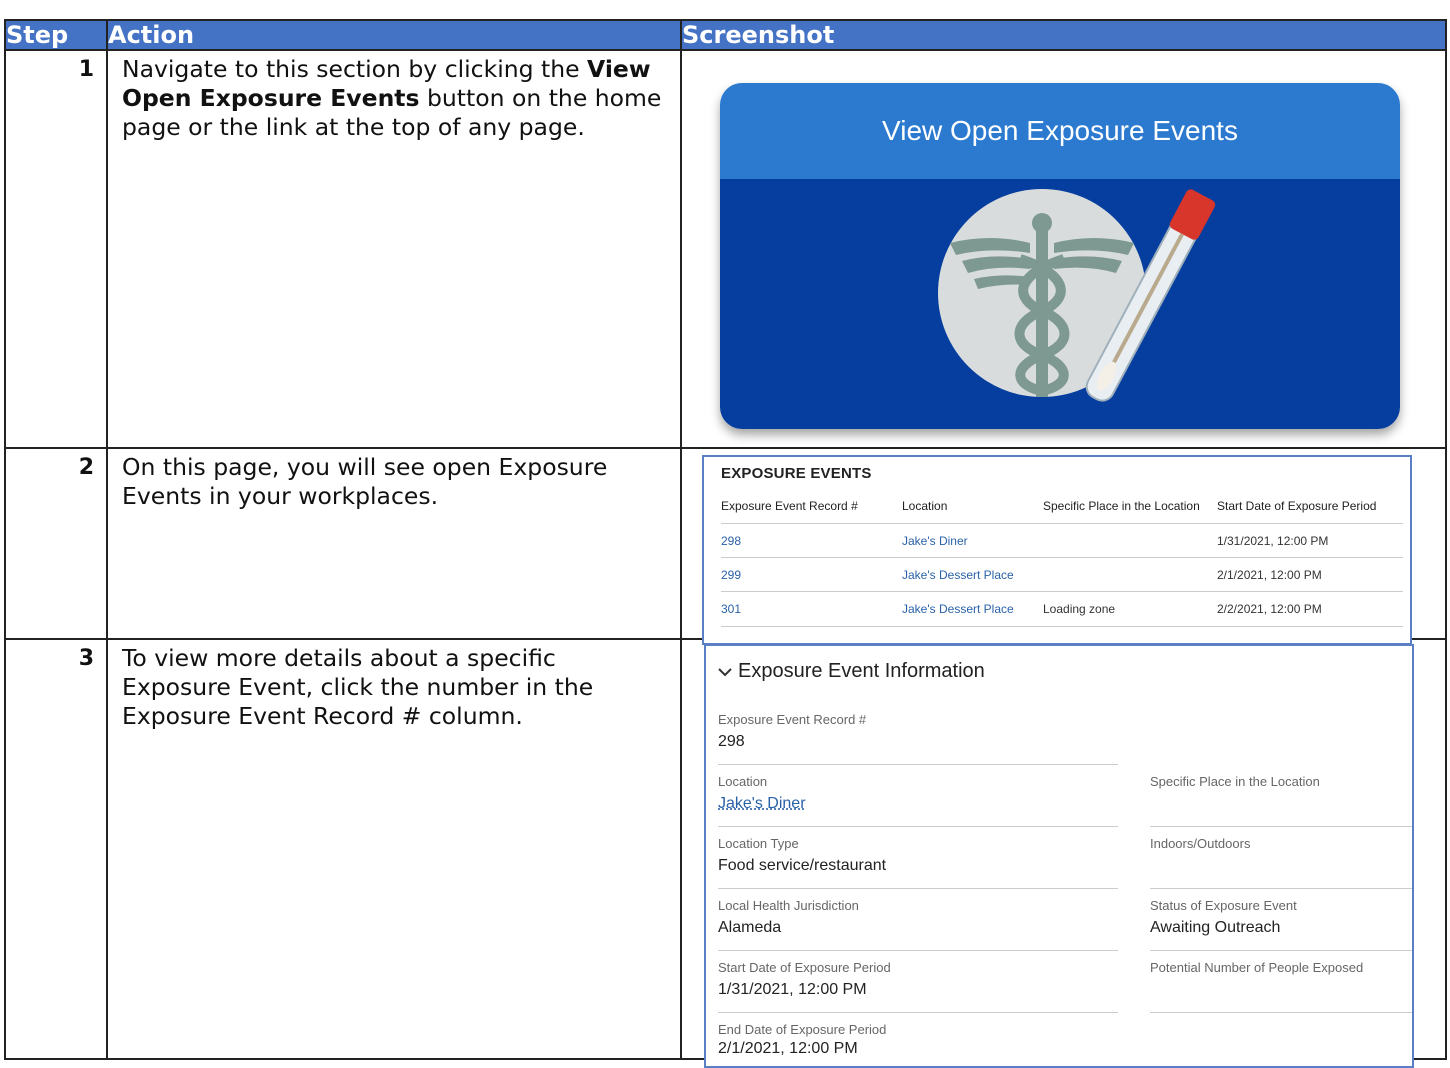 The width and height of the screenshot is (1450, 1068). I want to click on place-field: Specific Place in the Location, so click(1281, 800).